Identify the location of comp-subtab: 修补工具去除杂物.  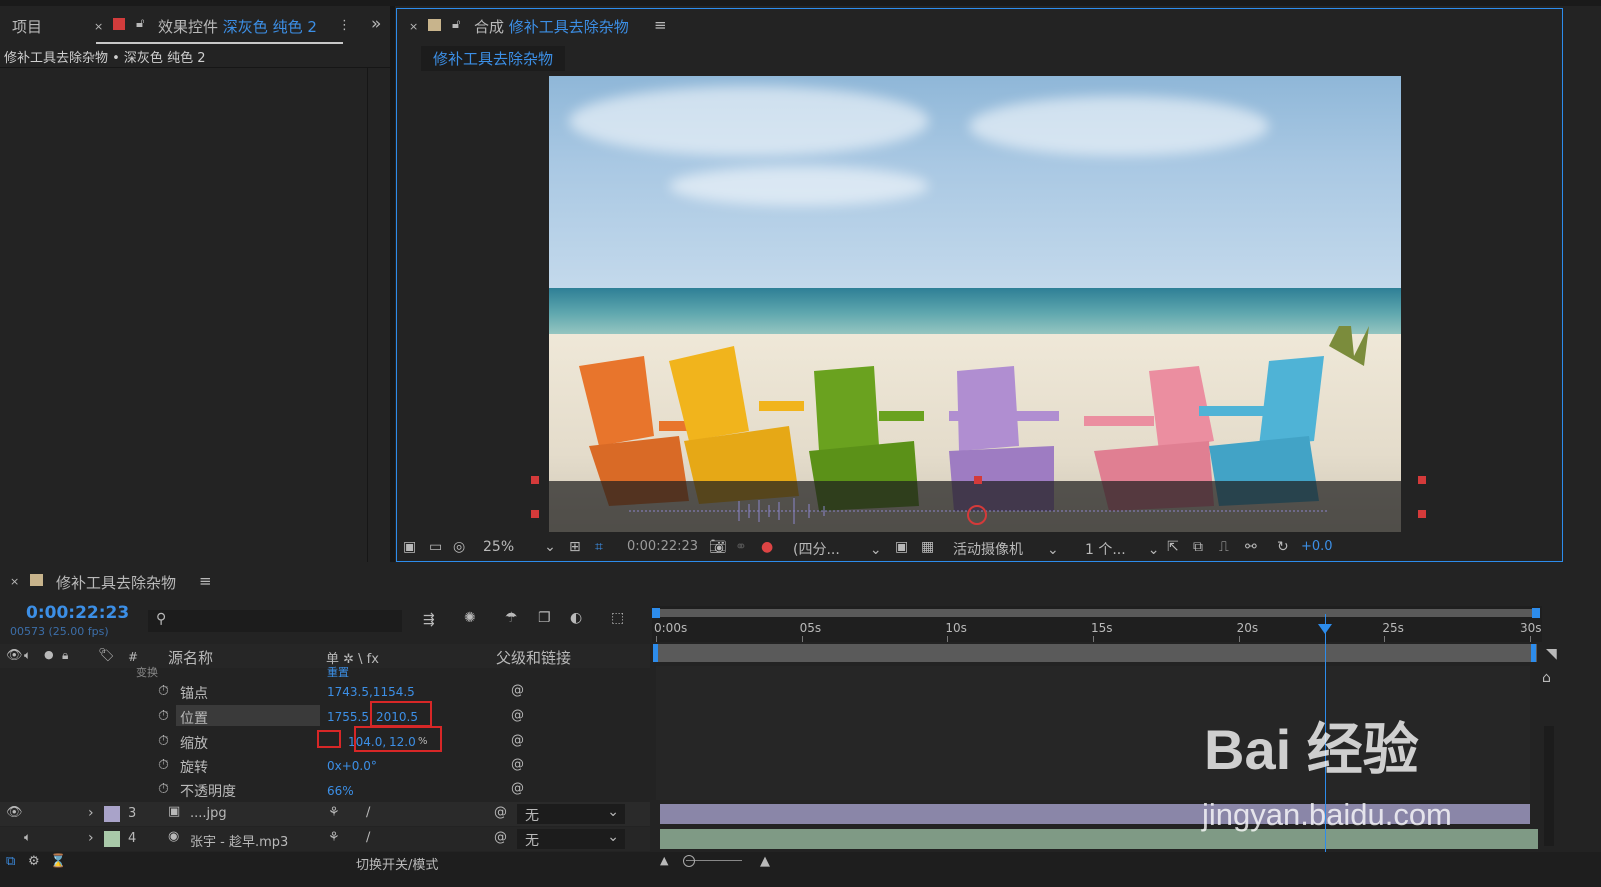
(493, 58).